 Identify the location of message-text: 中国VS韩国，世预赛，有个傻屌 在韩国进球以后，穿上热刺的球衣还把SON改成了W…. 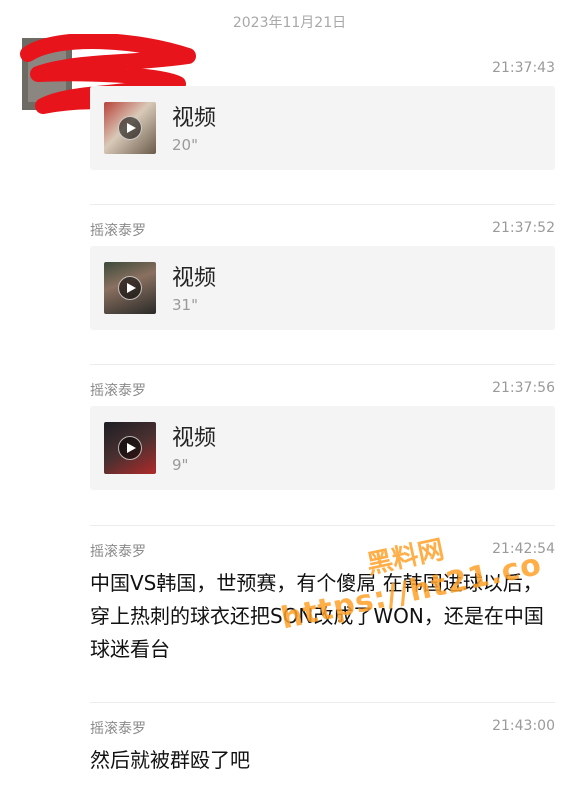
(317, 616).